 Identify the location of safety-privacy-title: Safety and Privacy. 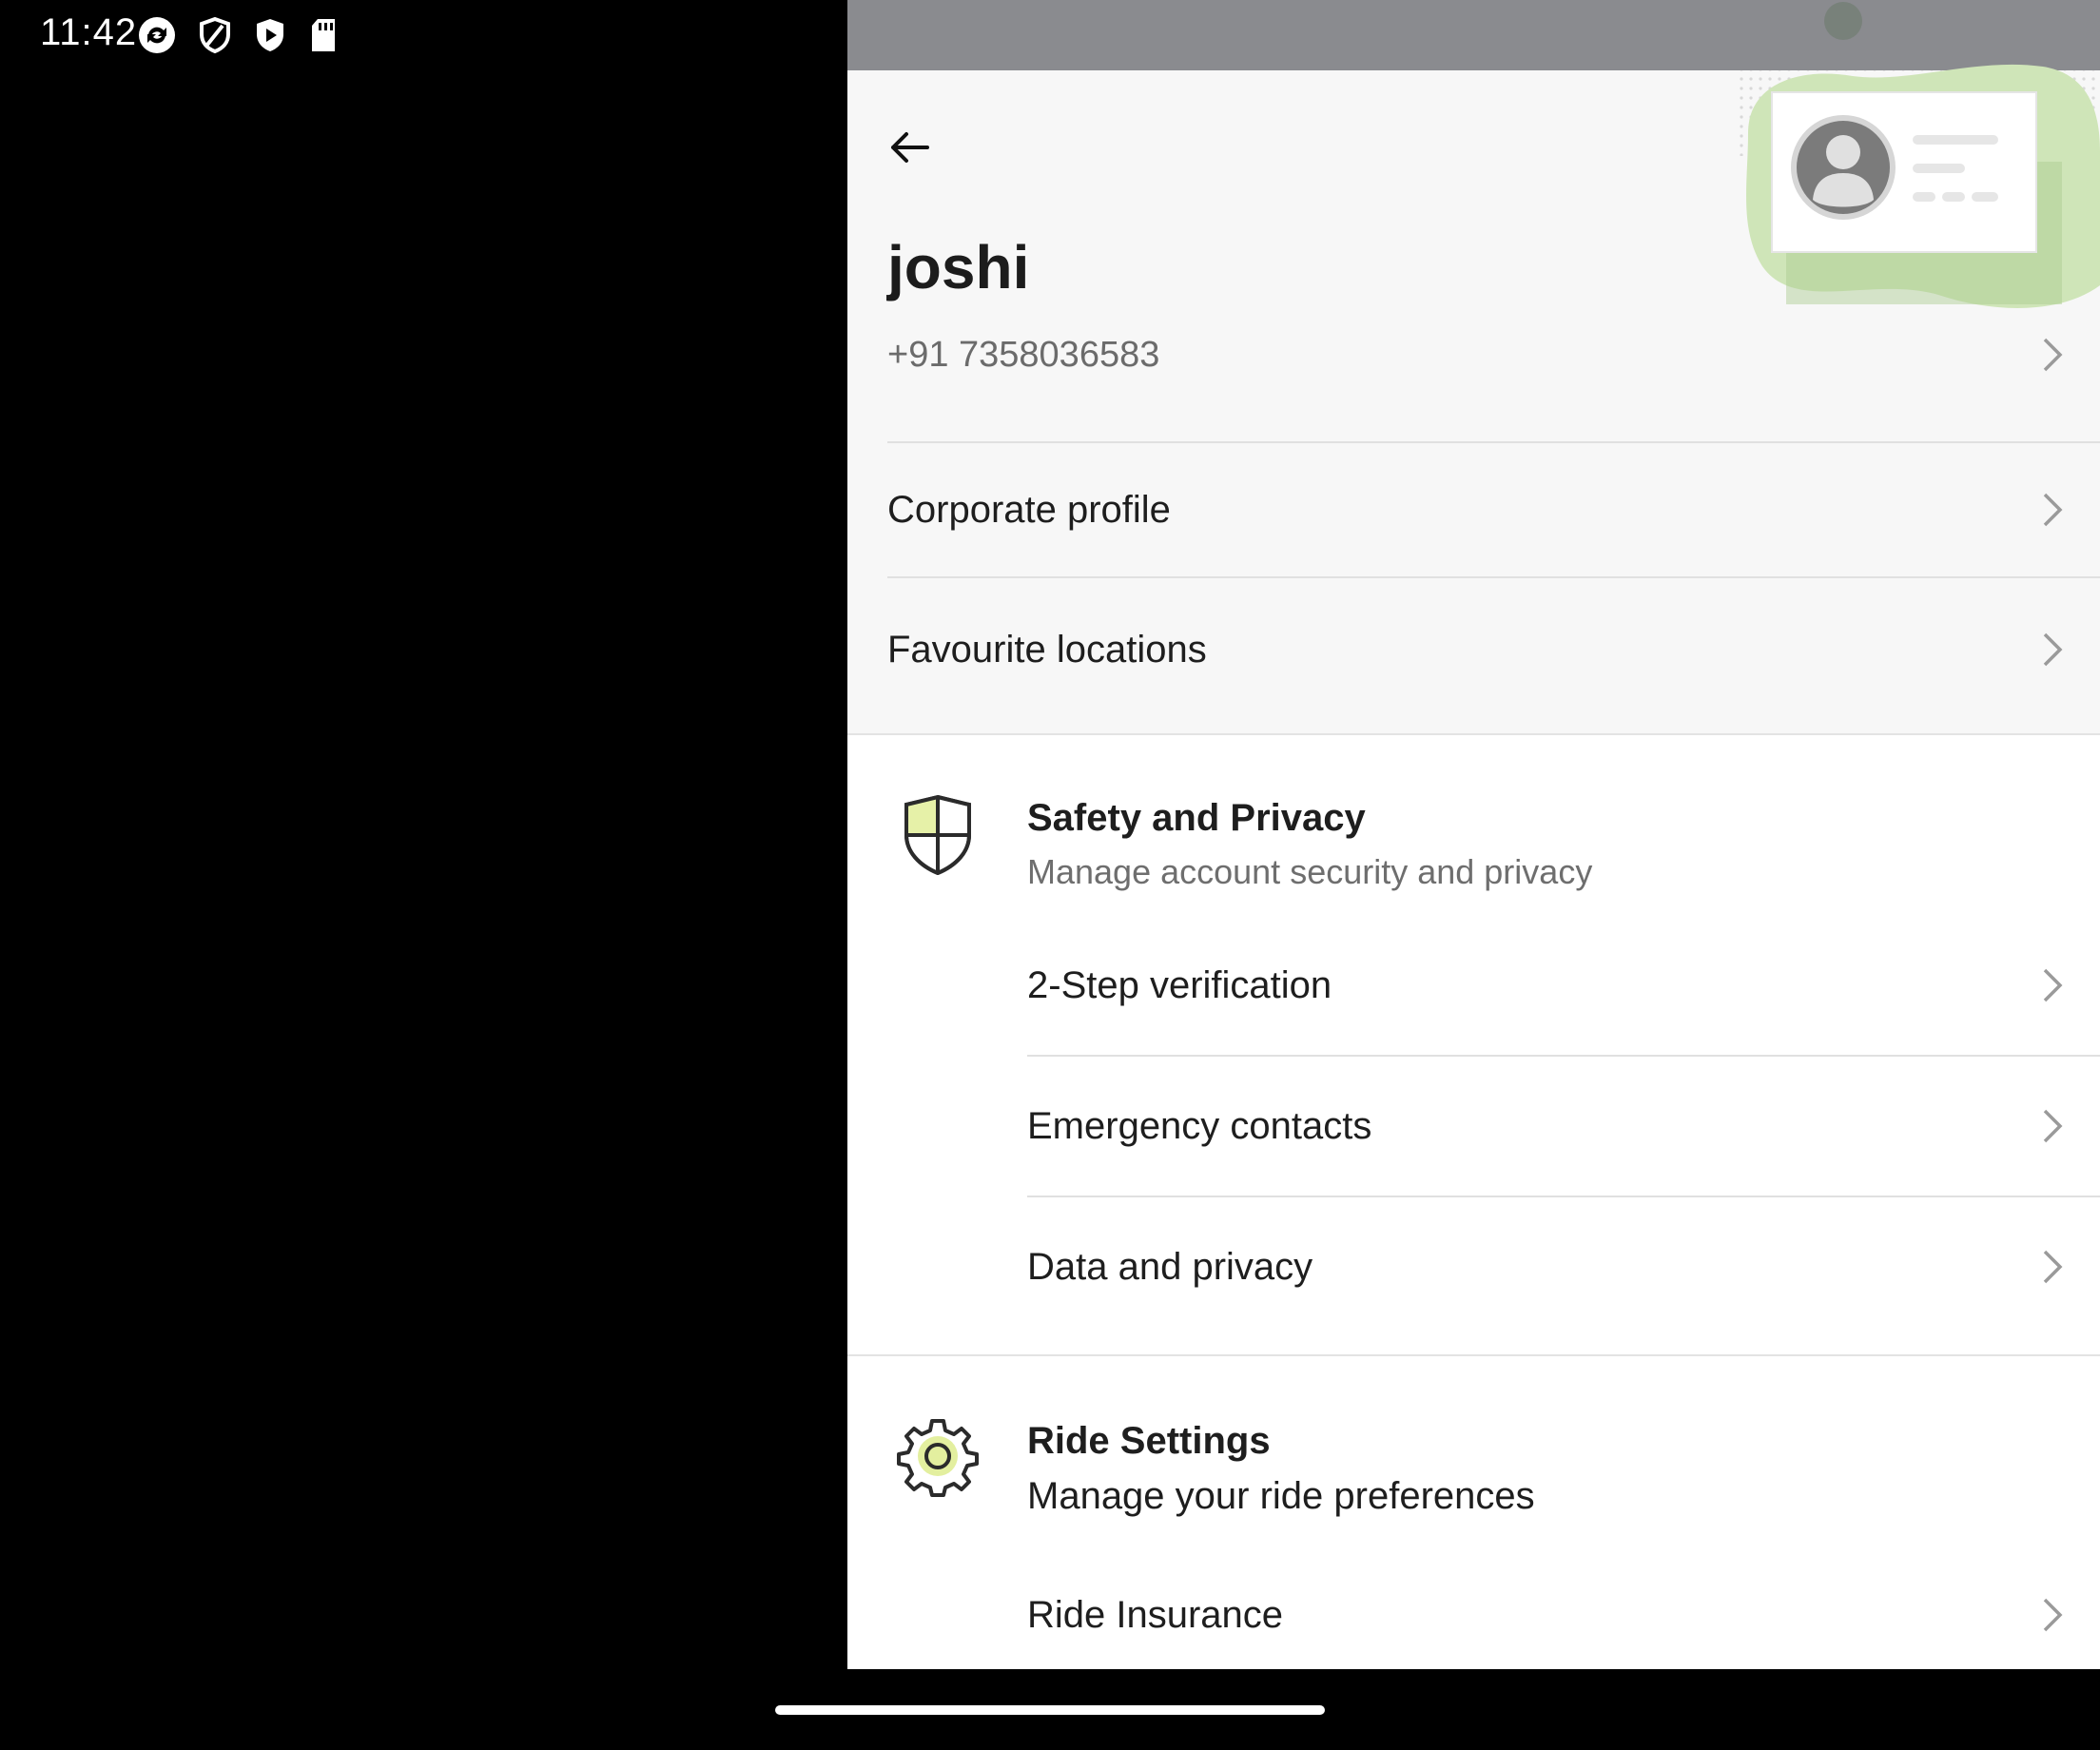
(1196, 818).